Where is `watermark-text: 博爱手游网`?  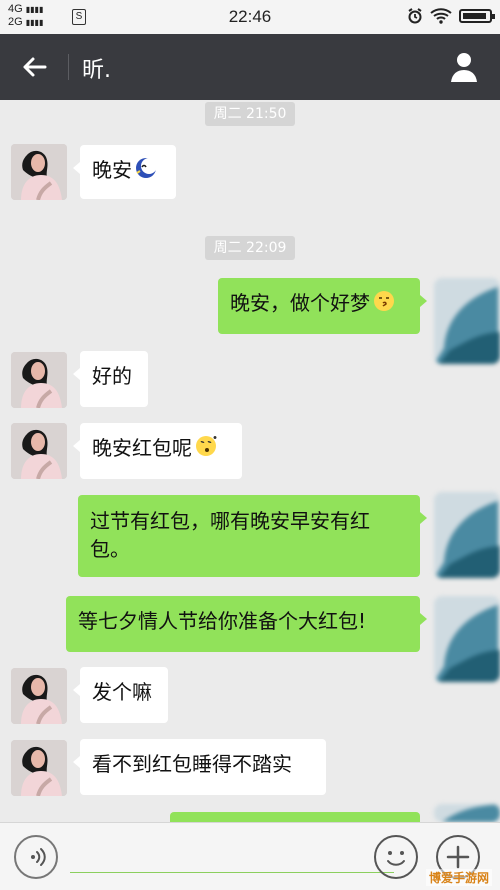
watermark-text: 博爱手游网 is located at coordinates (458, 877).